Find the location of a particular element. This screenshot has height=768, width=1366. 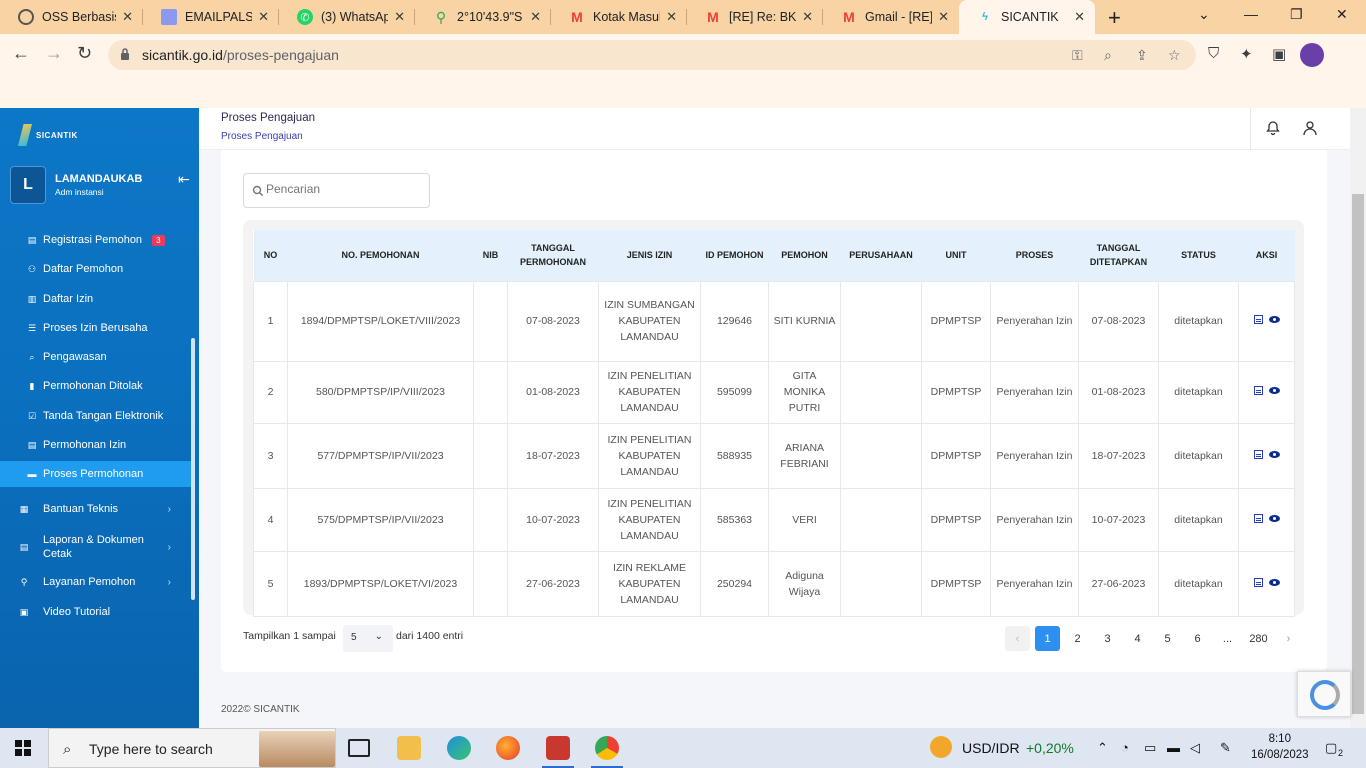

browser-tab: M [RE] Re: BKPM ✕ is located at coordinates (755, 17).